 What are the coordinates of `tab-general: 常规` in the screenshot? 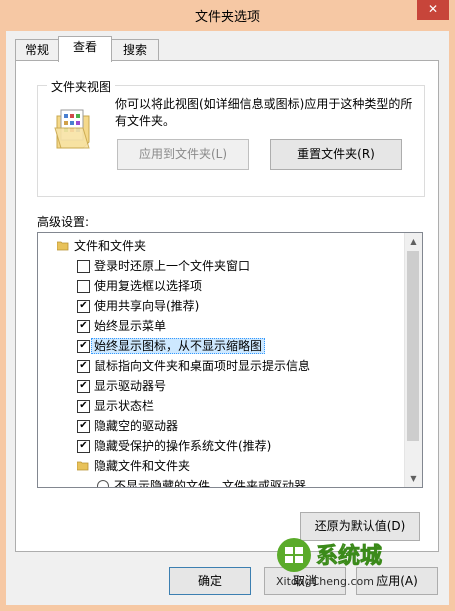 It's located at (37, 50).